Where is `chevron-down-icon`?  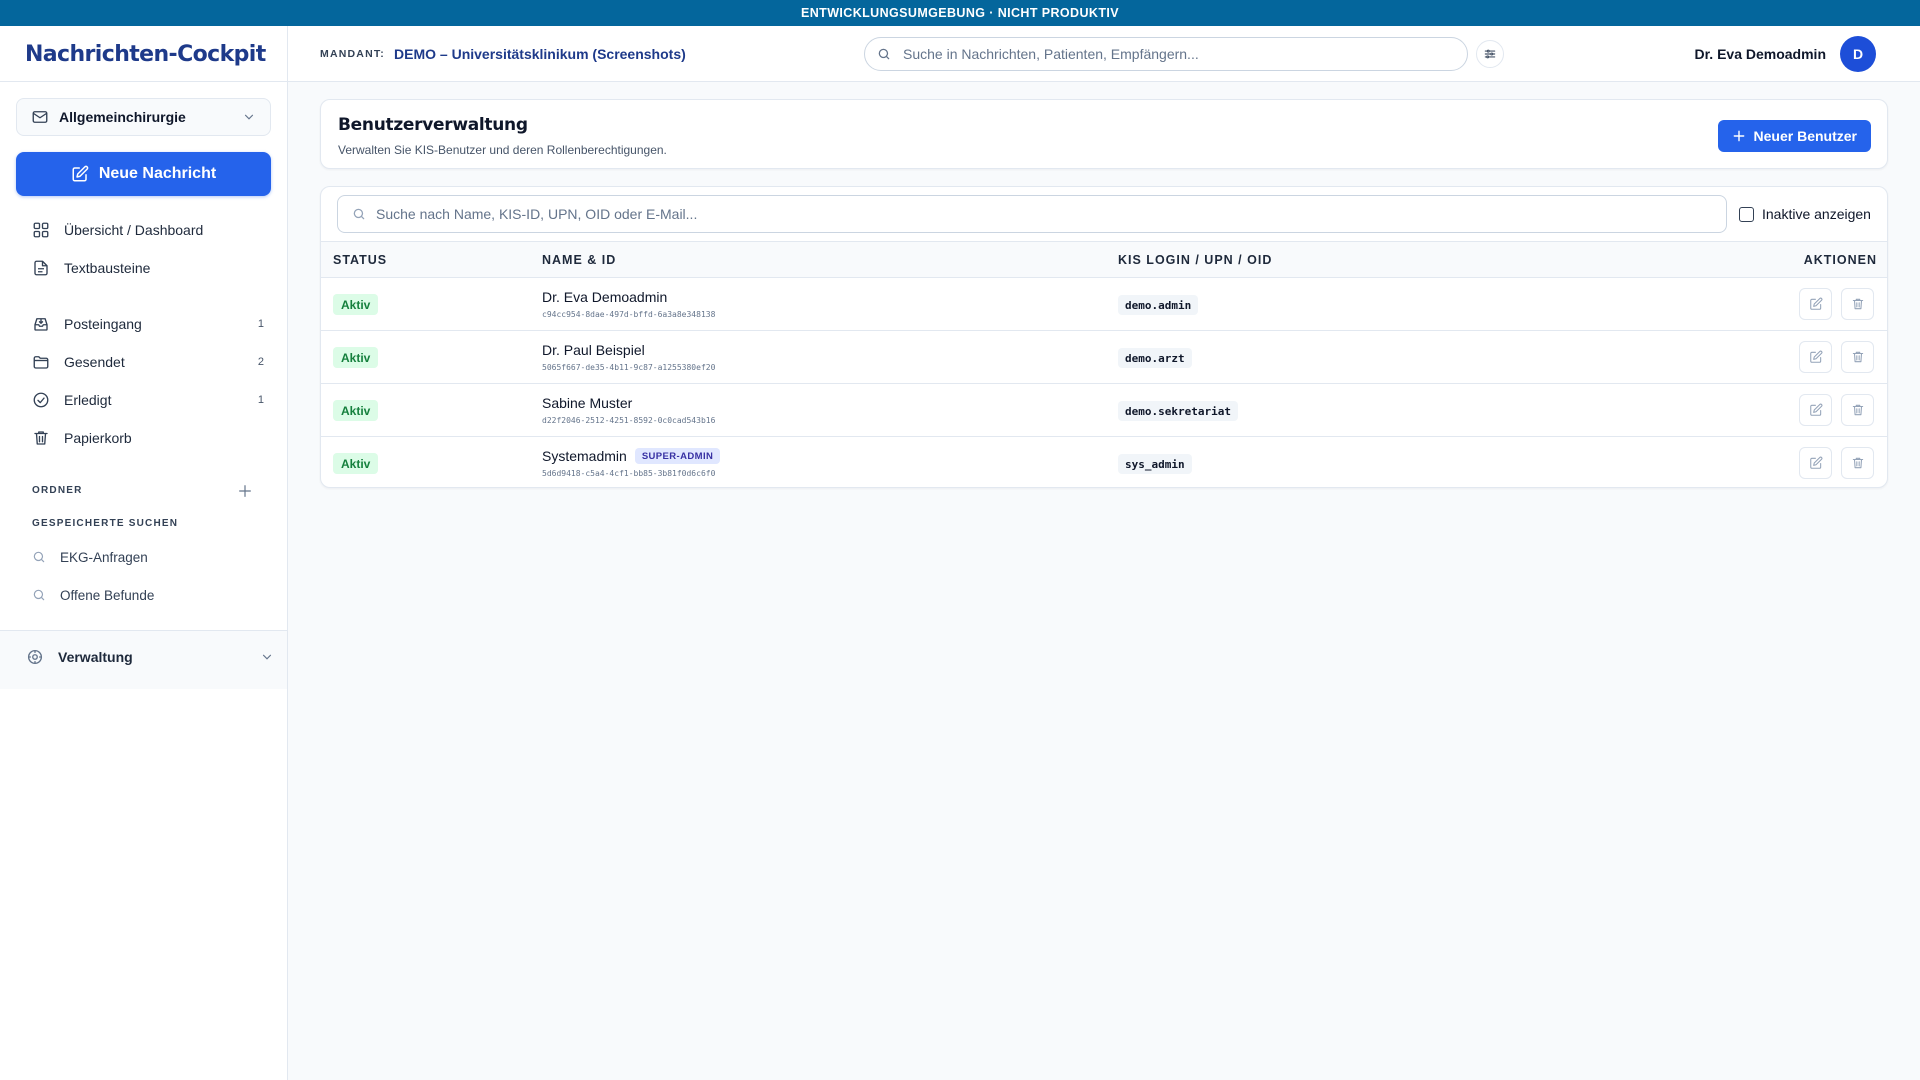
chevron-down-icon is located at coordinates (249, 117).